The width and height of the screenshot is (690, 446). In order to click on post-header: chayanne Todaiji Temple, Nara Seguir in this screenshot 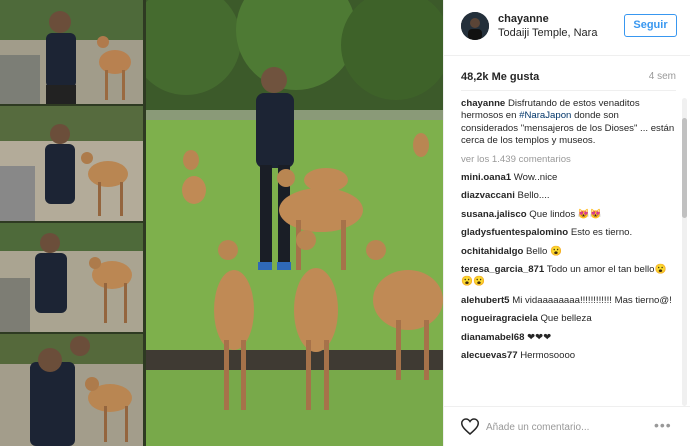, I will do `click(567, 28)`.